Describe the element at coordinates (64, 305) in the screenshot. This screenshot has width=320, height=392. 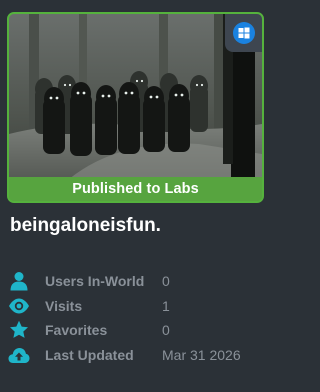
I see `stat-label: Visits` at that location.